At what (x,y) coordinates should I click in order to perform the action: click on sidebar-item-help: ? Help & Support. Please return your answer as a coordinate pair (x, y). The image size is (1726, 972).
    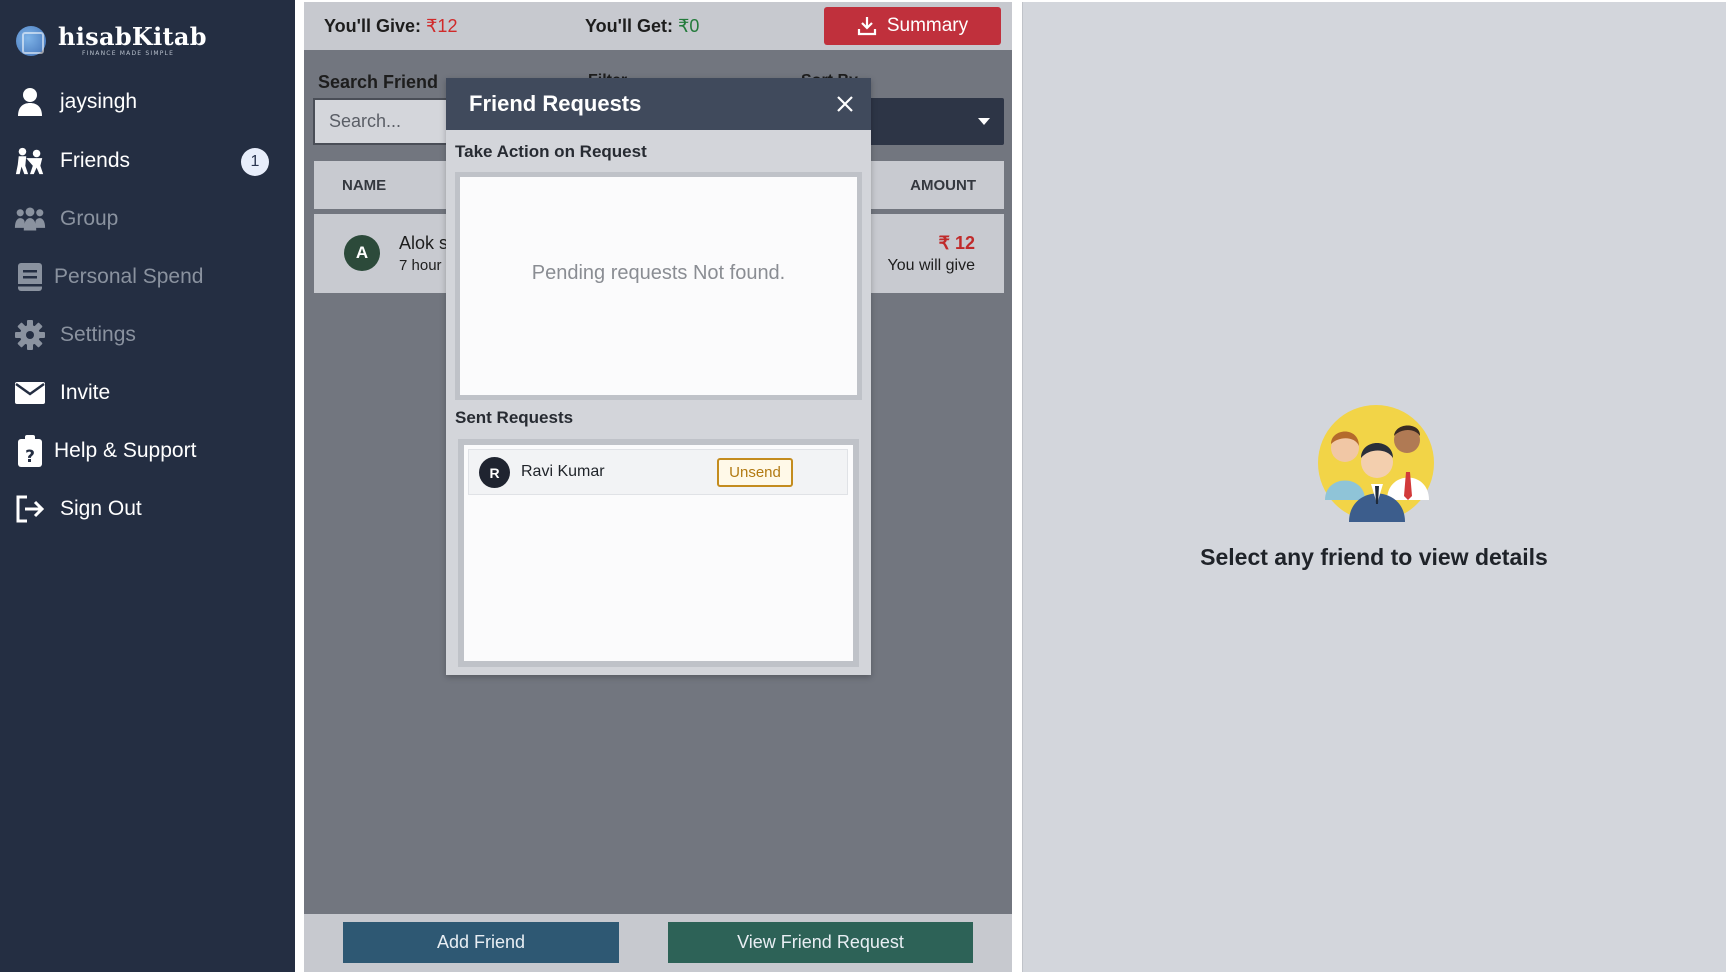
    Looking at the image, I should click on (105, 451).